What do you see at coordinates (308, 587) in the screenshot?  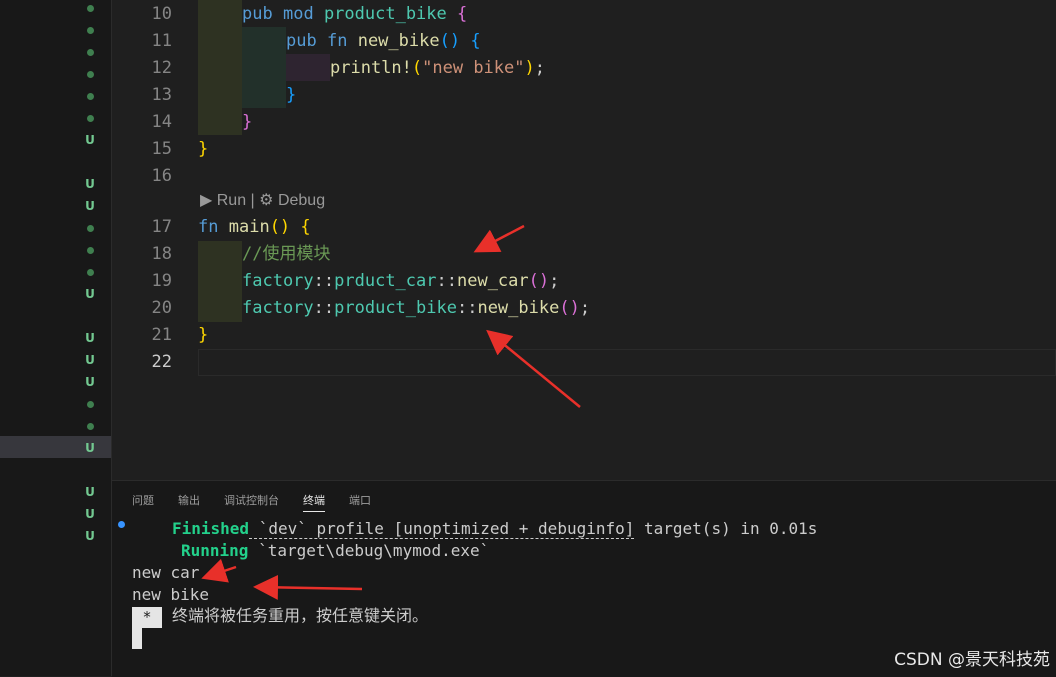 I see `arrow-new-bike` at bounding box center [308, 587].